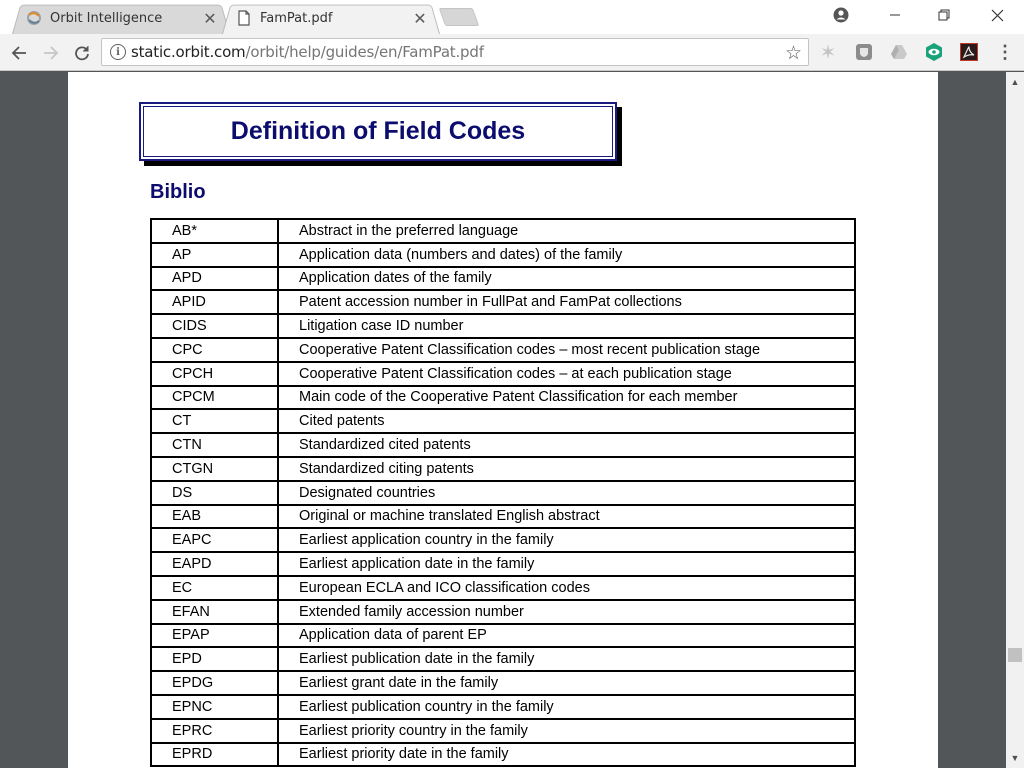  What do you see at coordinates (895, 15) in the screenshot?
I see `minimize-button` at bounding box center [895, 15].